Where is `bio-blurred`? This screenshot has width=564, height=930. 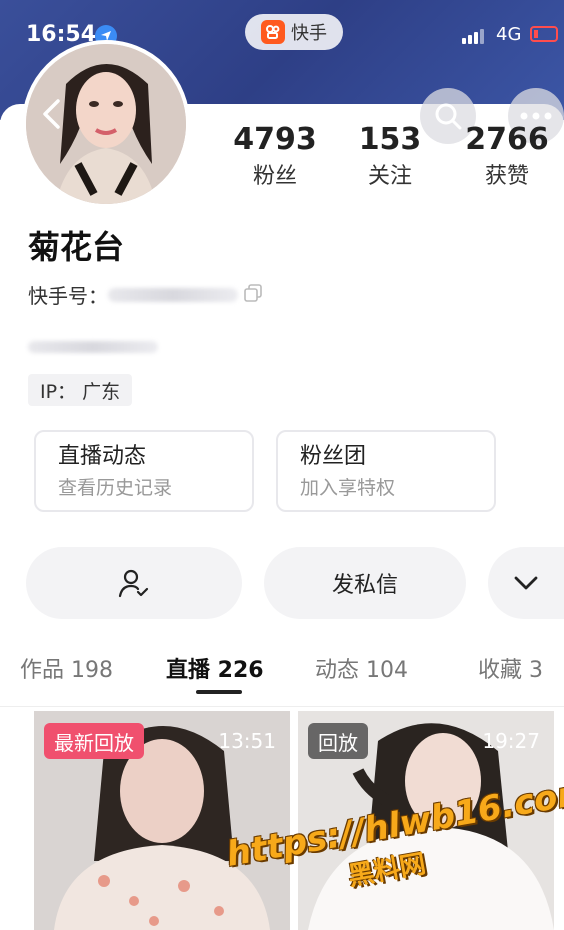 bio-blurred is located at coordinates (93, 347).